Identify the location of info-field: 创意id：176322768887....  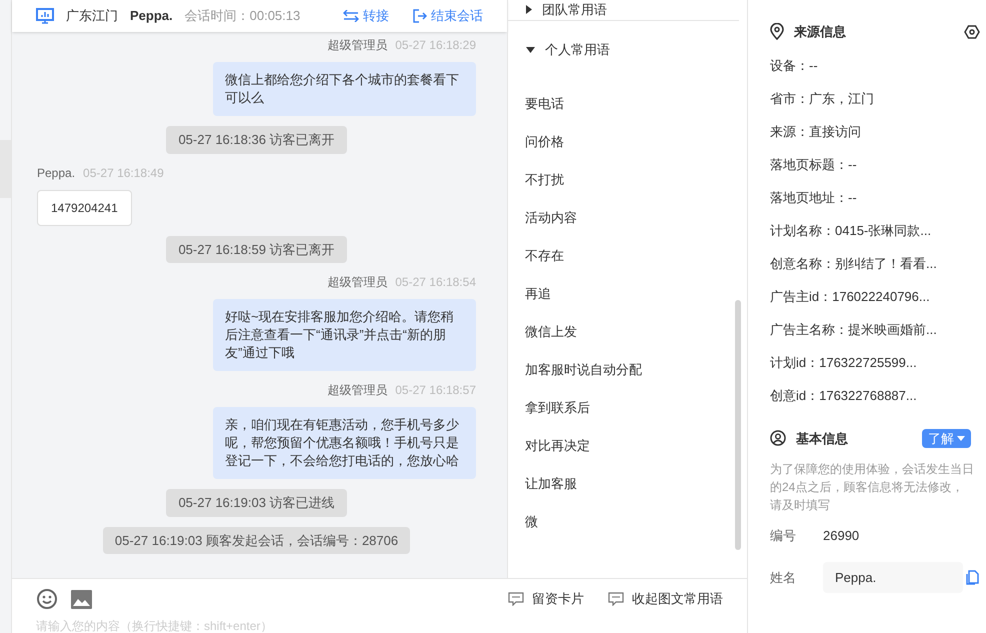
(875, 396).